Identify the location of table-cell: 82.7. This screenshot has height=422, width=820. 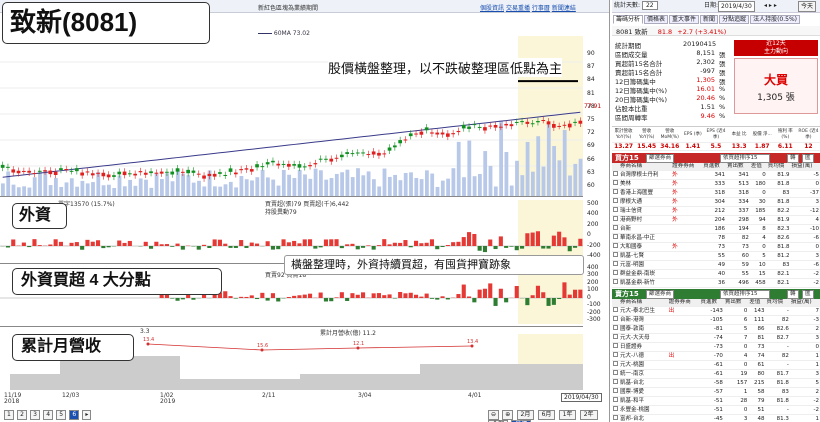
(777, 338).